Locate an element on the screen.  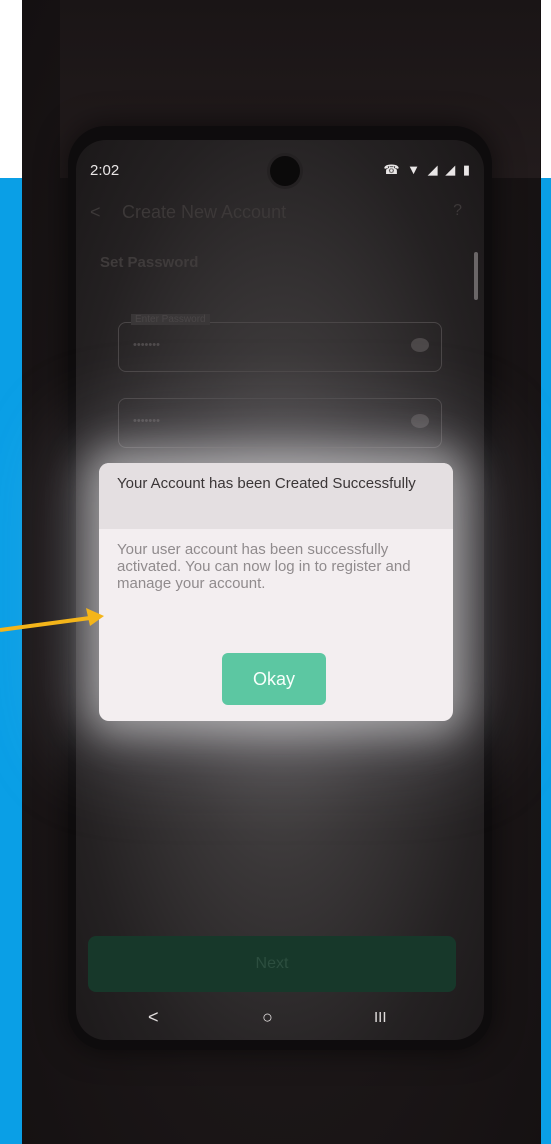
nav-back-icon: < is located at coordinates (153, 1017).